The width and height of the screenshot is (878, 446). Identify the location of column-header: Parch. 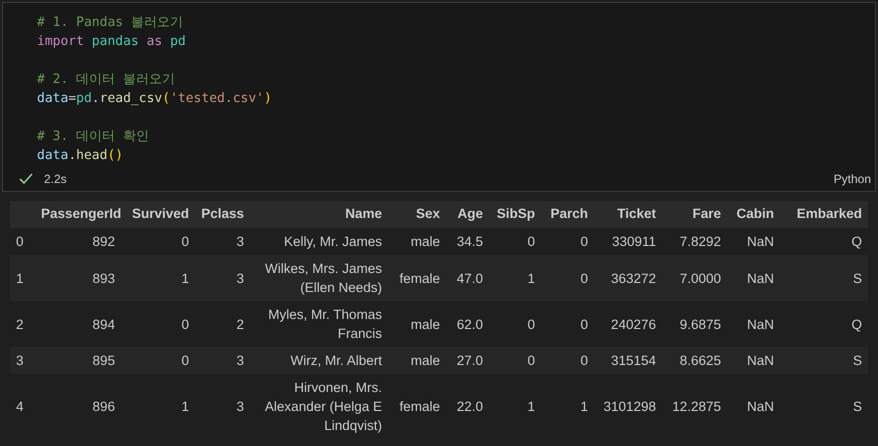
(569, 214).